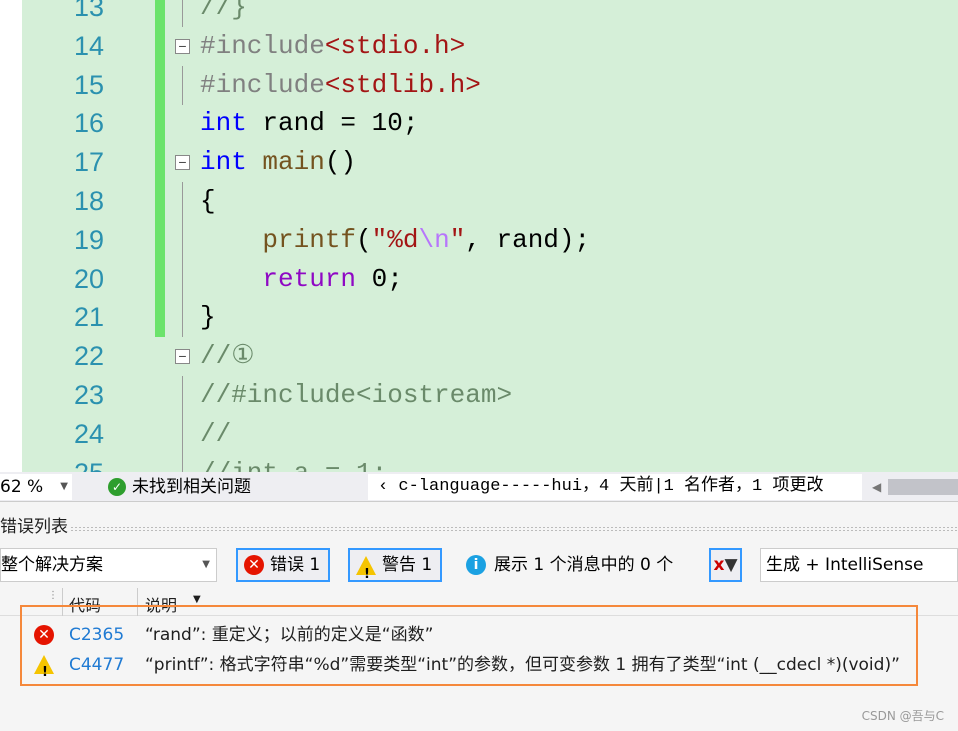 Image resolution: width=958 pixels, height=731 pixels. Describe the element at coordinates (254, 565) in the screenshot. I see `error-icon: ✕` at that location.